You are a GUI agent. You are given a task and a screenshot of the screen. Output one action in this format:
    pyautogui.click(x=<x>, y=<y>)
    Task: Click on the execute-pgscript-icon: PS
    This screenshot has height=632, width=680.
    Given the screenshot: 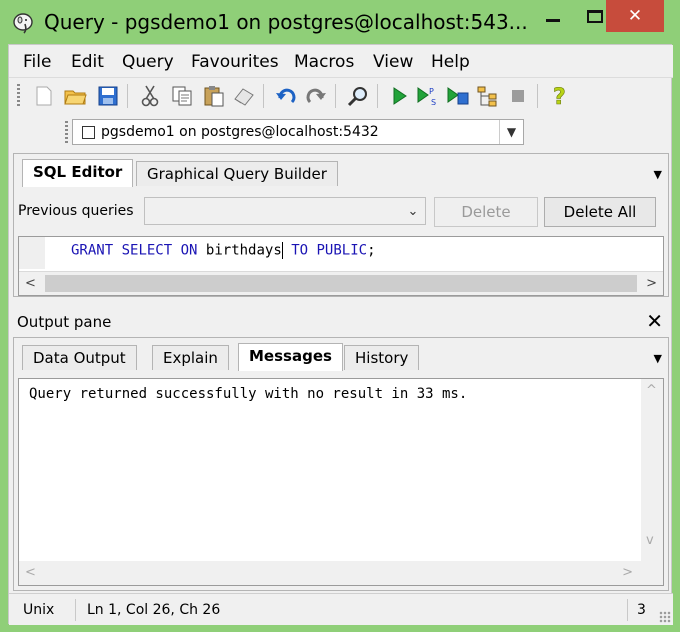 What is the action you would take?
    pyautogui.click(x=428, y=96)
    